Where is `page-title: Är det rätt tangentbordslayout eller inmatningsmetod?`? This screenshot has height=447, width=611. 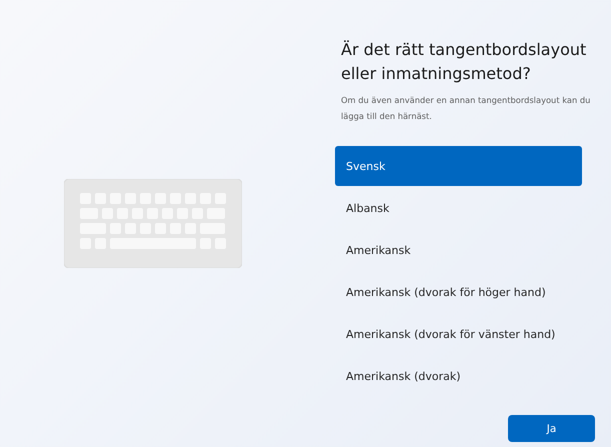 page-title: Är det rätt tangentbordslayout eller inmatningsmetod? is located at coordinates (464, 62).